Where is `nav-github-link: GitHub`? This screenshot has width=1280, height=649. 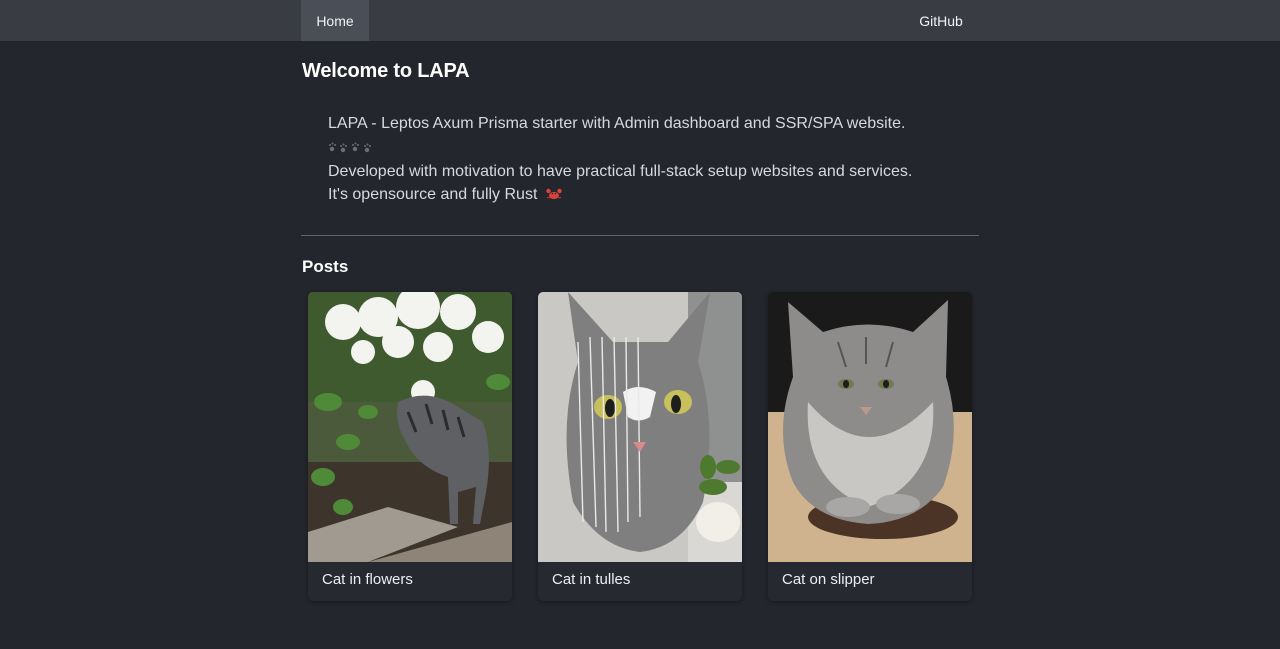 nav-github-link: GitHub is located at coordinates (941, 20).